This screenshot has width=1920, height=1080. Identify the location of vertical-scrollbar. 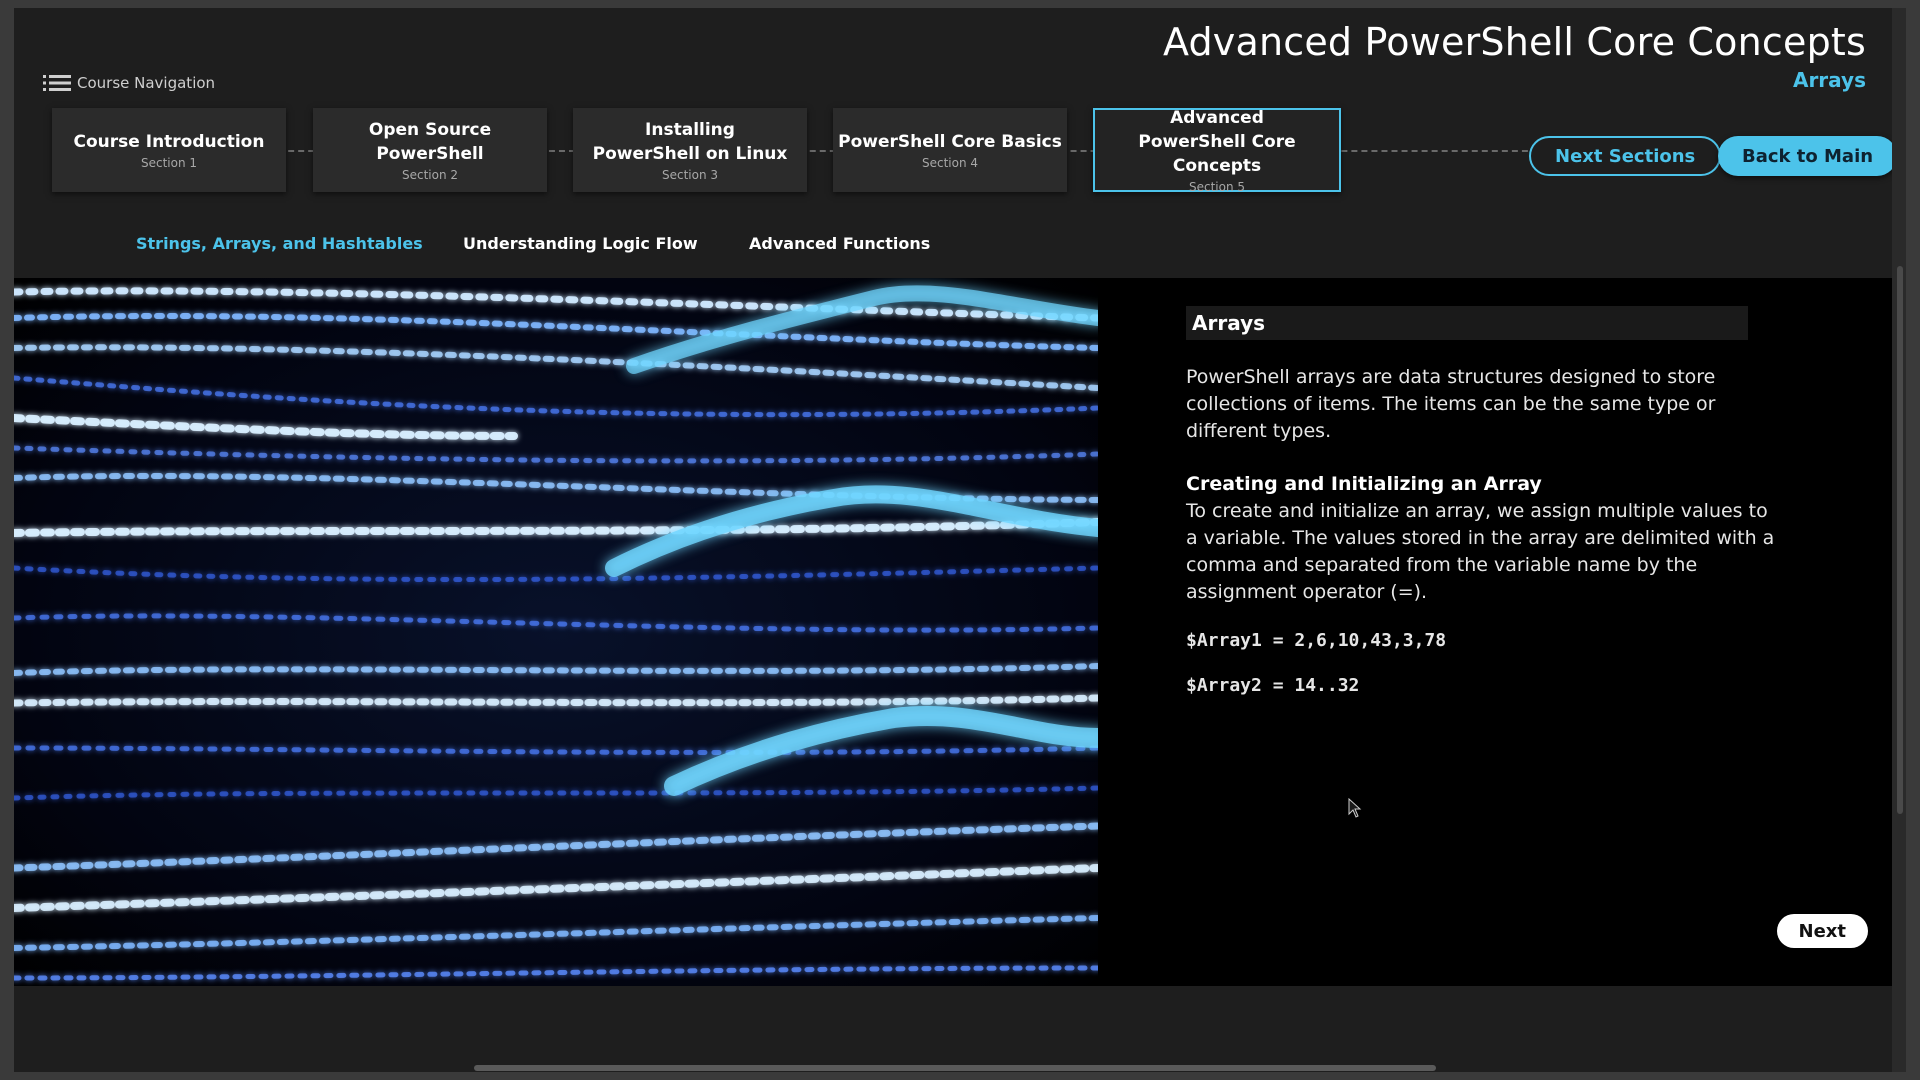
(1899, 540).